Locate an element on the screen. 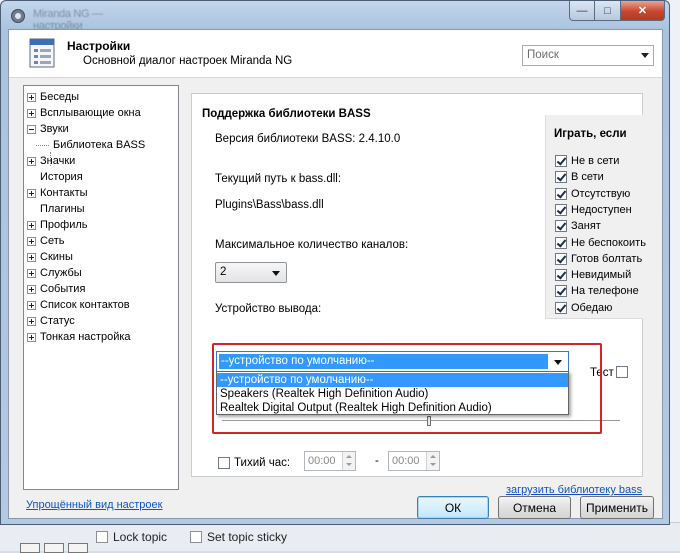  quiet-to-spinner: 00:00 is located at coordinates (414, 461).